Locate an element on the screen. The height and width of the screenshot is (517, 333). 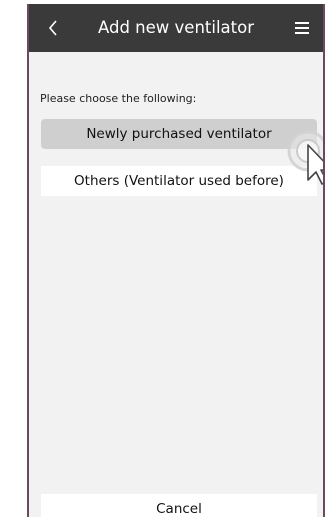
hamburger-menu-icon is located at coordinates (302, 28).